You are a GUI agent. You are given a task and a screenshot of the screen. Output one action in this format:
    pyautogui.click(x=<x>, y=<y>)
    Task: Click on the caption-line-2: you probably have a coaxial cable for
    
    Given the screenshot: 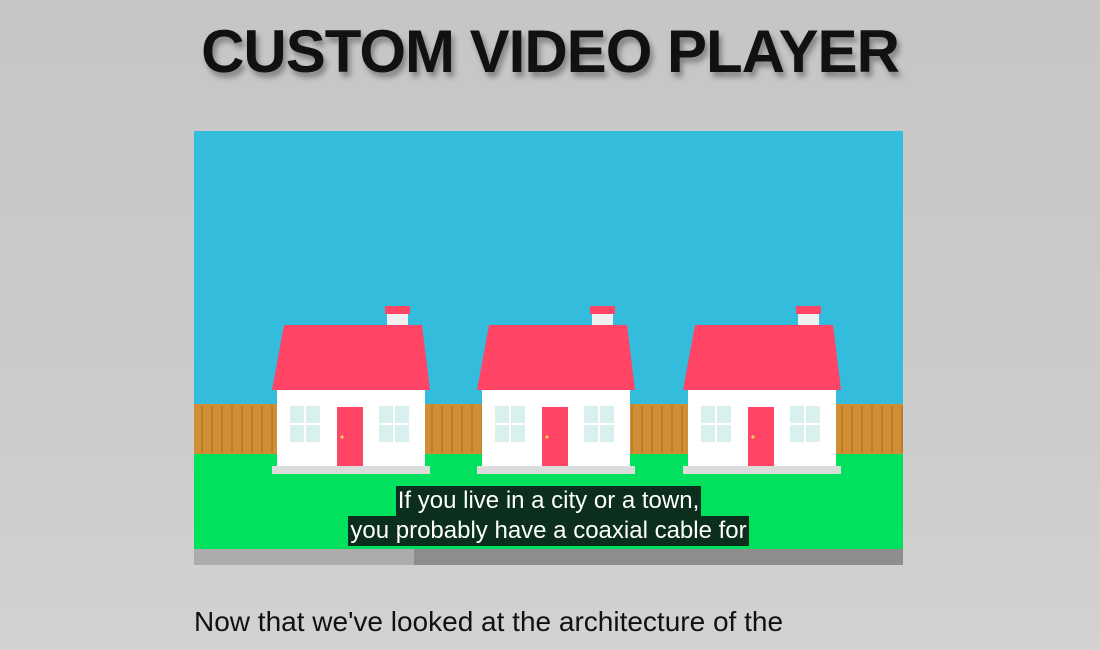 What is the action you would take?
    pyautogui.click(x=548, y=531)
    